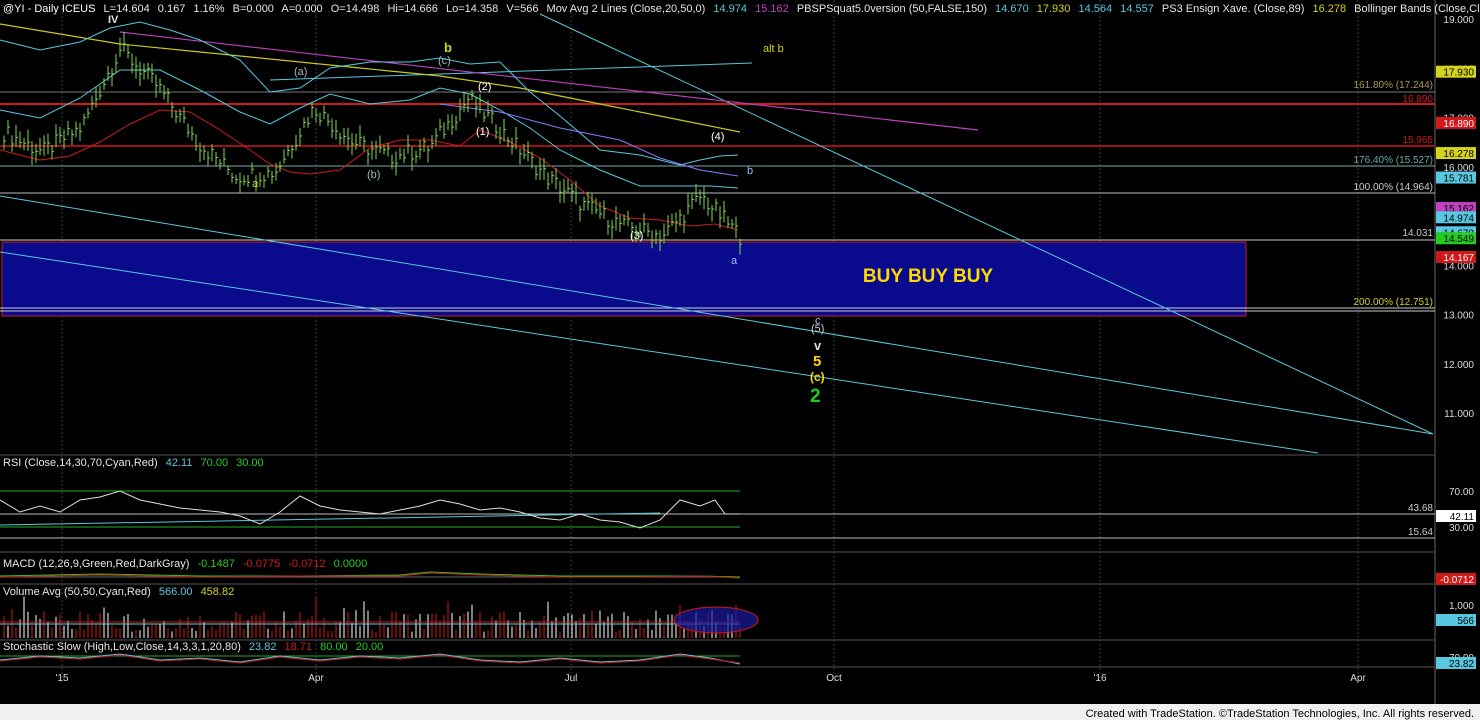 The height and width of the screenshot is (720, 1480). Describe the element at coordinates (1458, 365) in the screenshot. I see `price-tick-label: 12.000` at that location.